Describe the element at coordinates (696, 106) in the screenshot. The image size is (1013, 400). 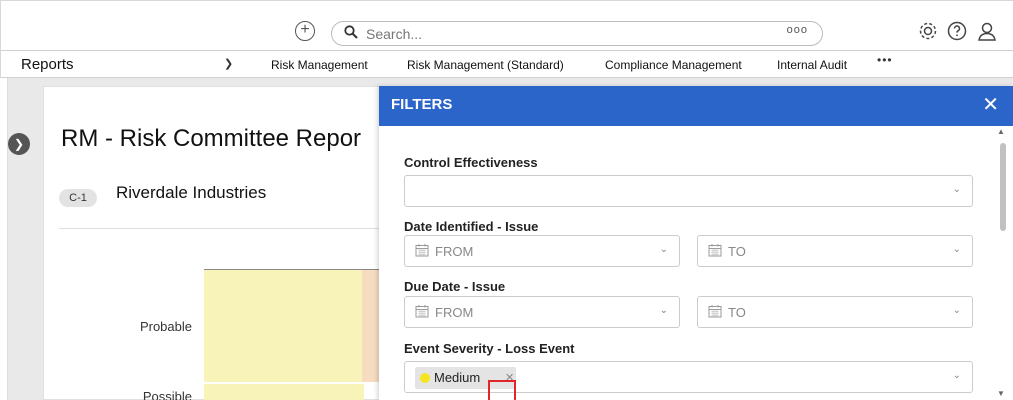
I see `filters-header: FILTERS ✕` at that location.